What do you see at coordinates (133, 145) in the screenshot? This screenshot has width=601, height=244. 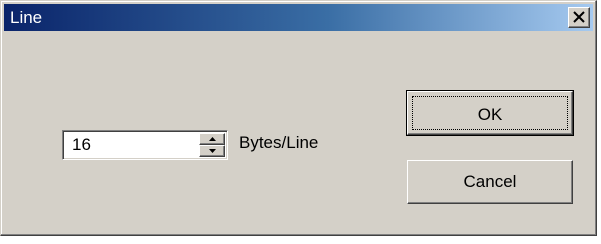 I see `bytes-per-line-input` at bounding box center [133, 145].